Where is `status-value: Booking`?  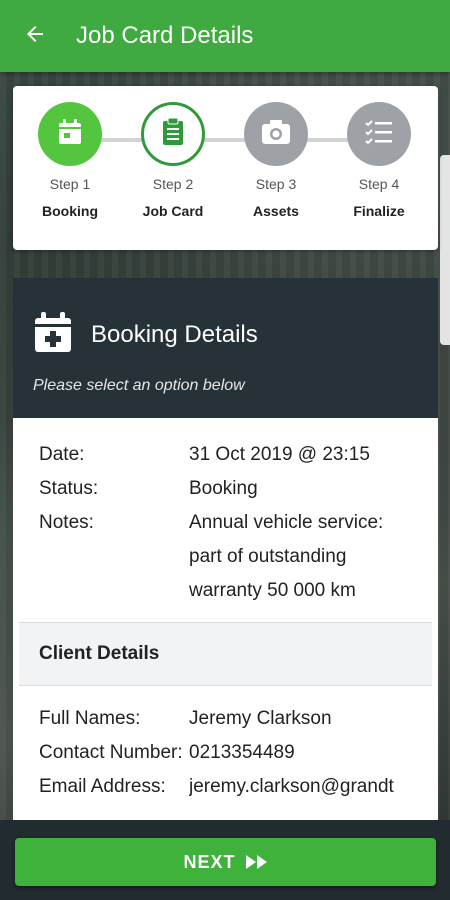
status-value: Booking is located at coordinates (223, 488).